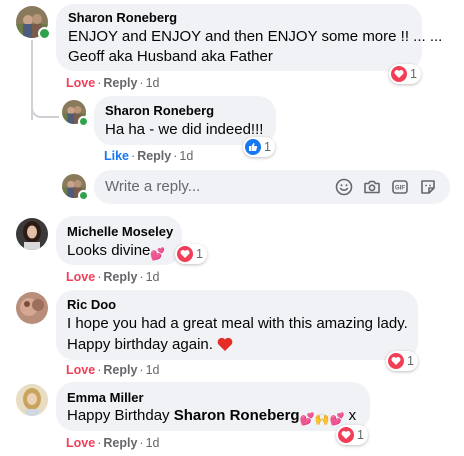 Image resolution: width=464 pixels, height=456 pixels. I want to click on avatar-michelle, so click(32, 234).